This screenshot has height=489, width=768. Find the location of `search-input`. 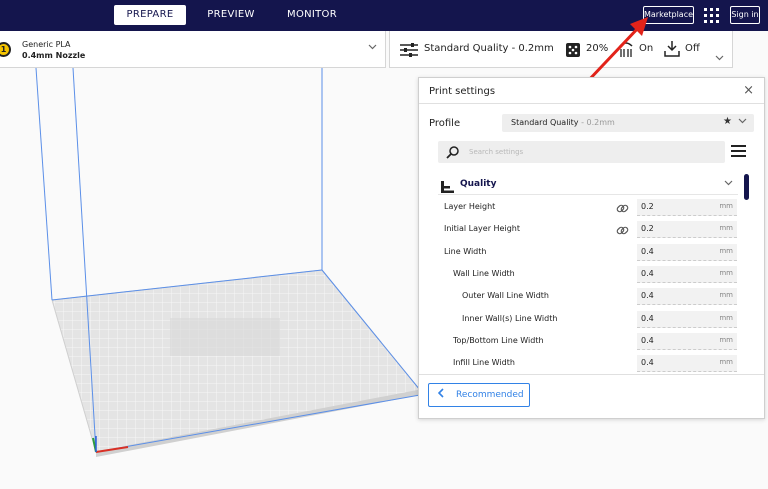

search-input is located at coordinates (589, 152).